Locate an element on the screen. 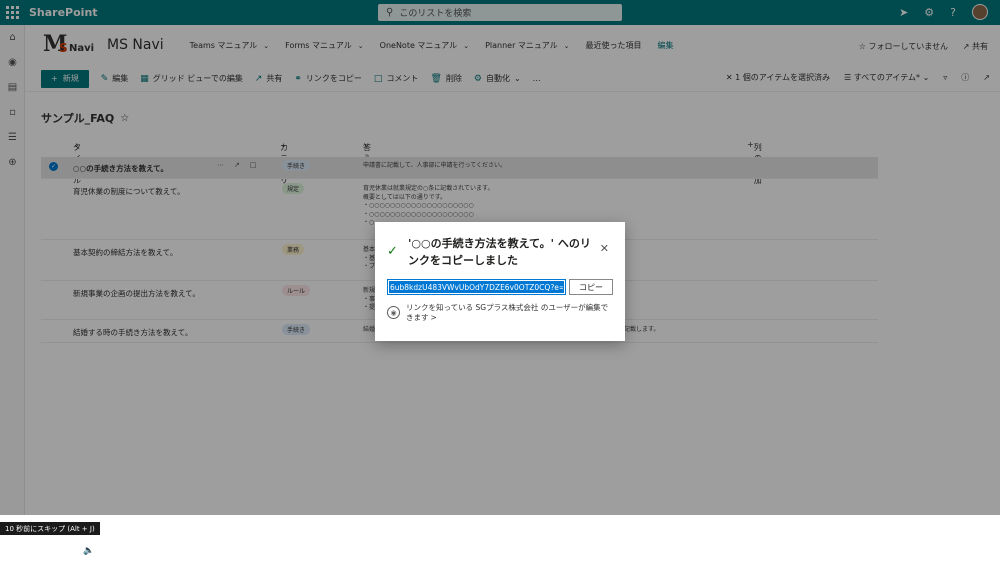 The width and height of the screenshot is (1000, 563). speed-button: 1x is located at coordinates (945, 549).